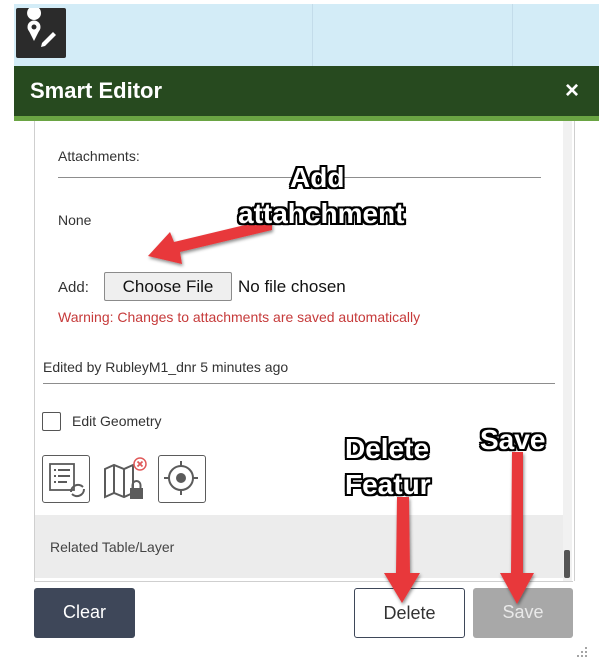  I want to click on annotation-delete-line1: Delete, so click(387, 448).